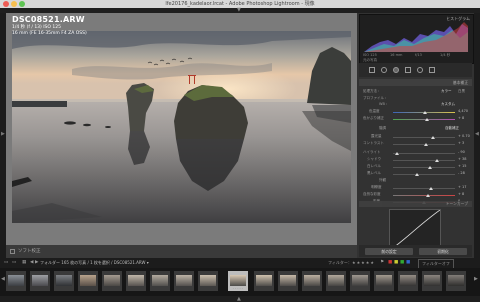 This screenshot has height=302, width=480. I want to click on red-eye-tool-icon, so click(396, 70).